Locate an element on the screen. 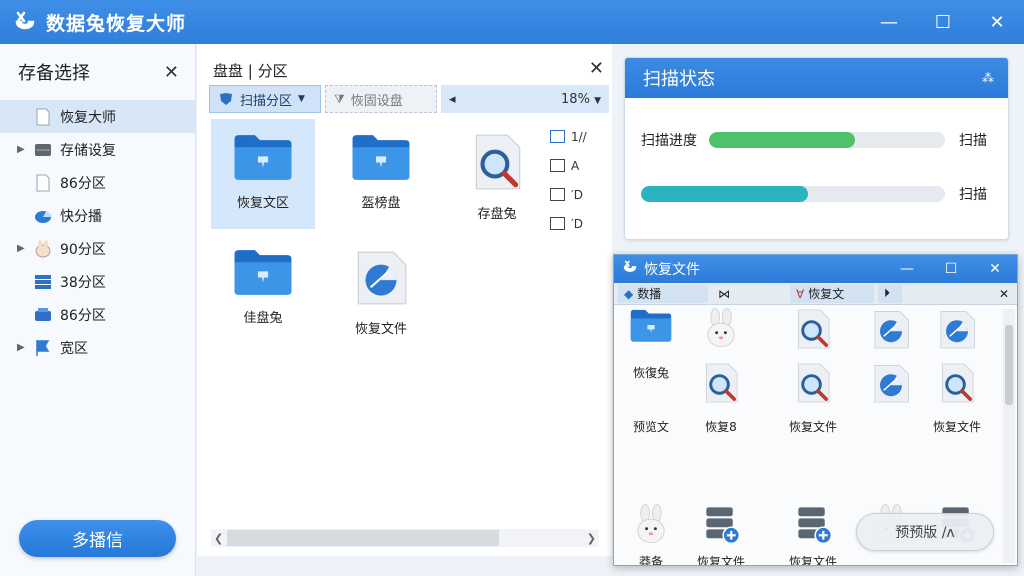  file-item: 存盘兔 is located at coordinates (497, 174).